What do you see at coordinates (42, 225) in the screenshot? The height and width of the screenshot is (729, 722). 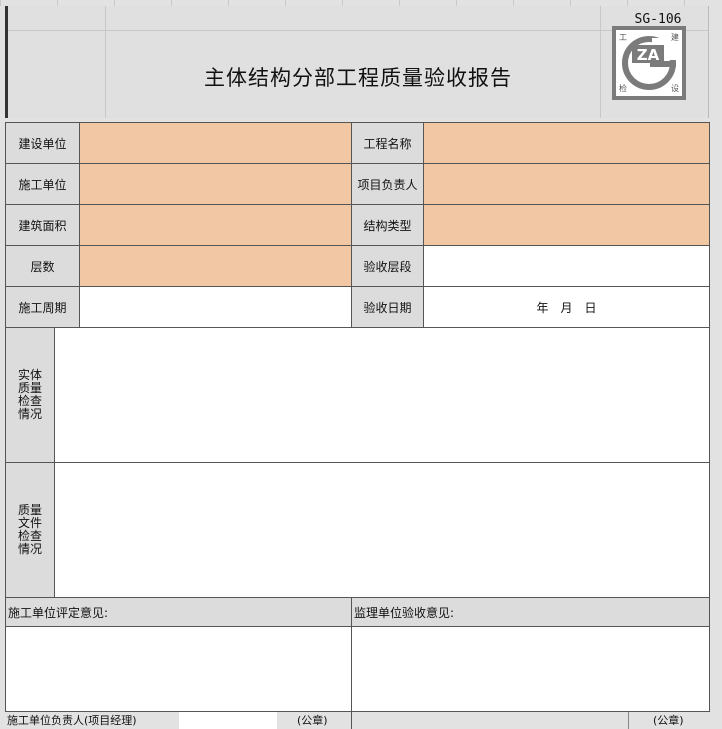 I see `label-building-area: 建筑面积` at bounding box center [42, 225].